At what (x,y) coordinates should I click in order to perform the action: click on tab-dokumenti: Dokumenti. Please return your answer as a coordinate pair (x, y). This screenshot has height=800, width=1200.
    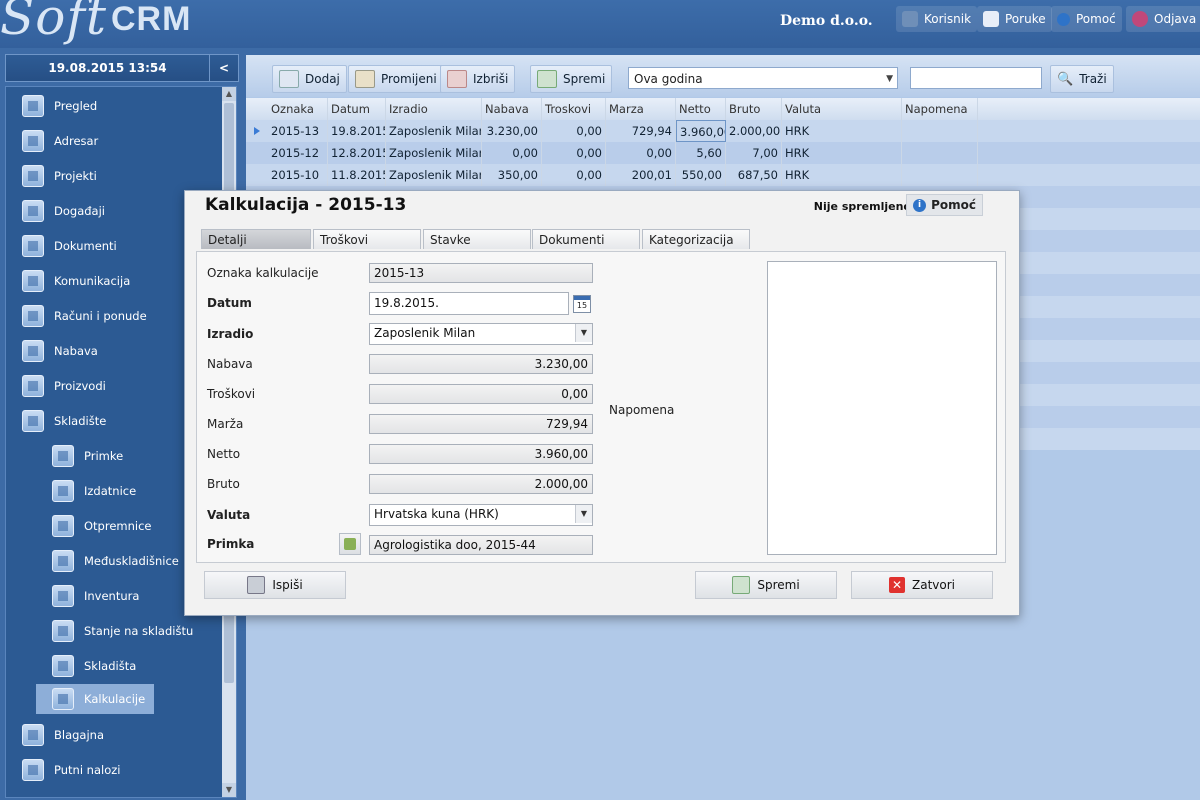
    Looking at the image, I should click on (586, 239).